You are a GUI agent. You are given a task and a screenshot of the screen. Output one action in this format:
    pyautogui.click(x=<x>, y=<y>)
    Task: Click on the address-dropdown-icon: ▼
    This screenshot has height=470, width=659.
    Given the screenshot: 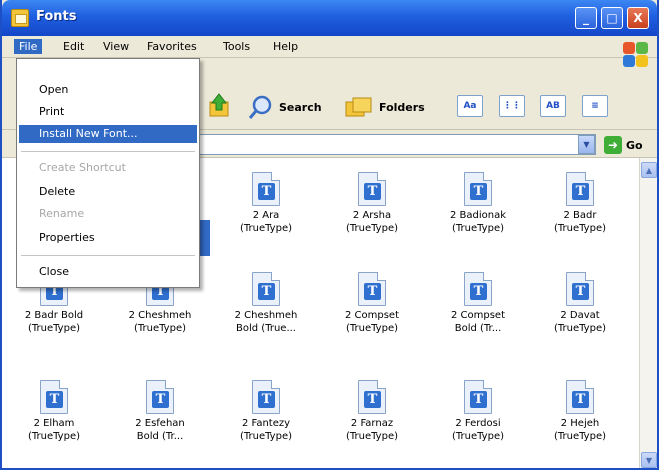 What is the action you would take?
    pyautogui.click(x=586, y=144)
    